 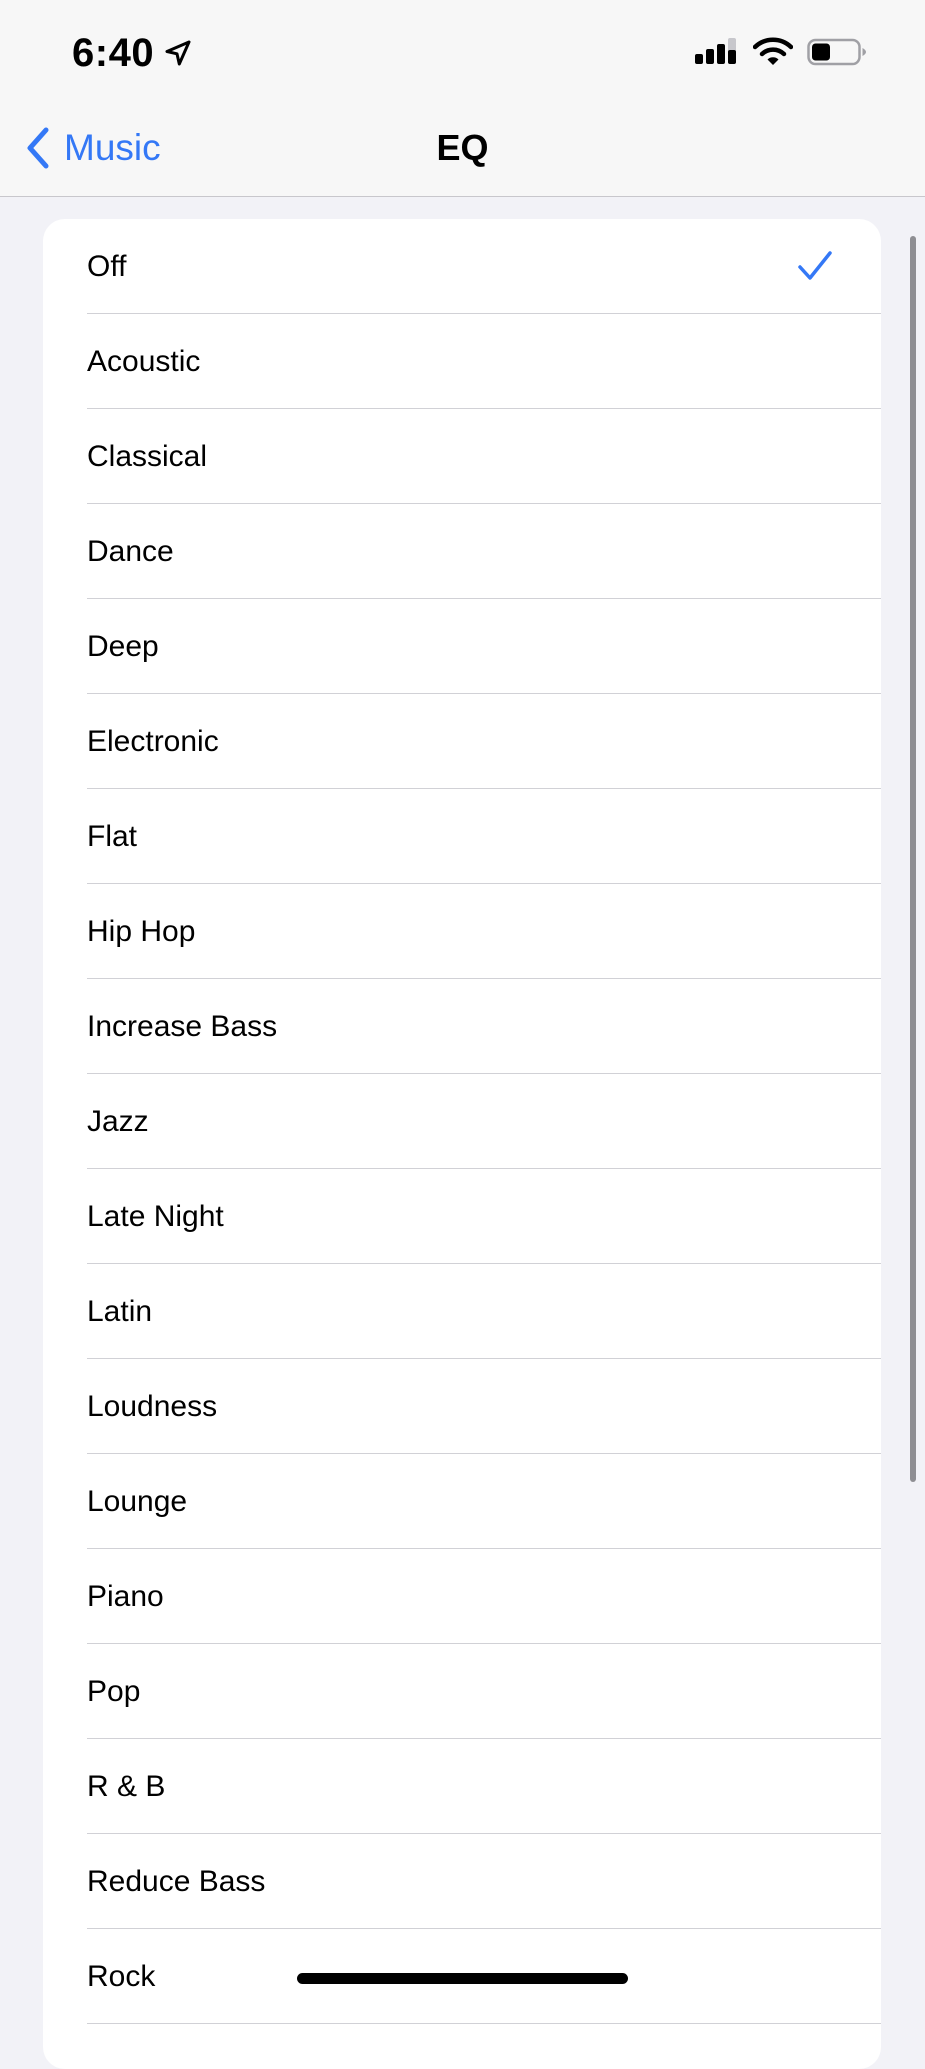 I want to click on eq-option-acoustic: Acoustic, so click(x=462, y=361).